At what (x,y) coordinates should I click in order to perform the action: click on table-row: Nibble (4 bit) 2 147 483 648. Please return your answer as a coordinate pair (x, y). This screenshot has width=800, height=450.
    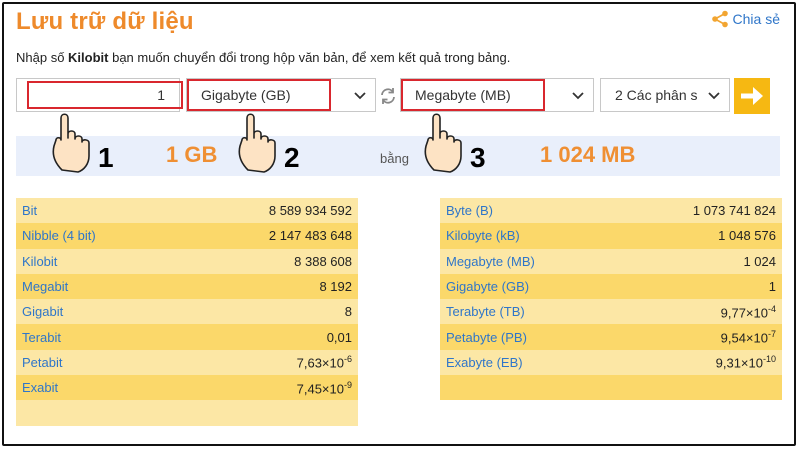
    Looking at the image, I should click on (187, 236).